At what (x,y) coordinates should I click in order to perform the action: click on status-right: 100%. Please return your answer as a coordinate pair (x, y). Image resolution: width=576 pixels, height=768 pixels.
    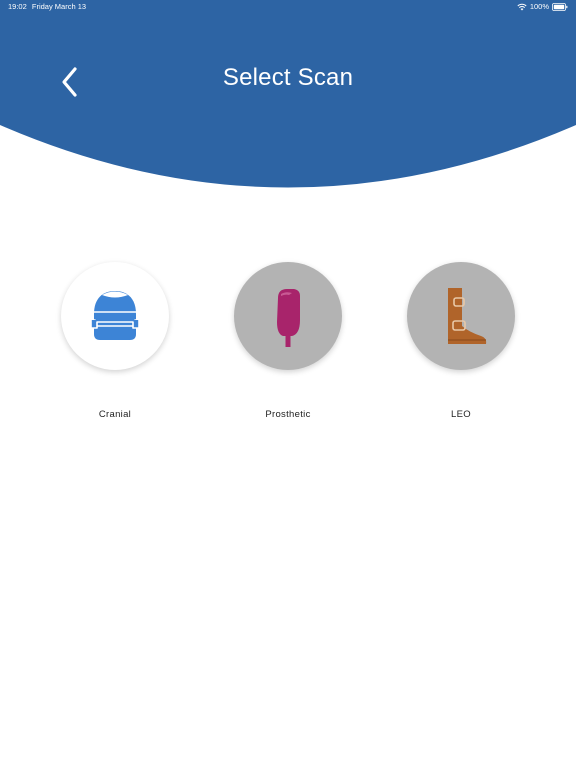
    Looking at the image, I should click on (542, 7).